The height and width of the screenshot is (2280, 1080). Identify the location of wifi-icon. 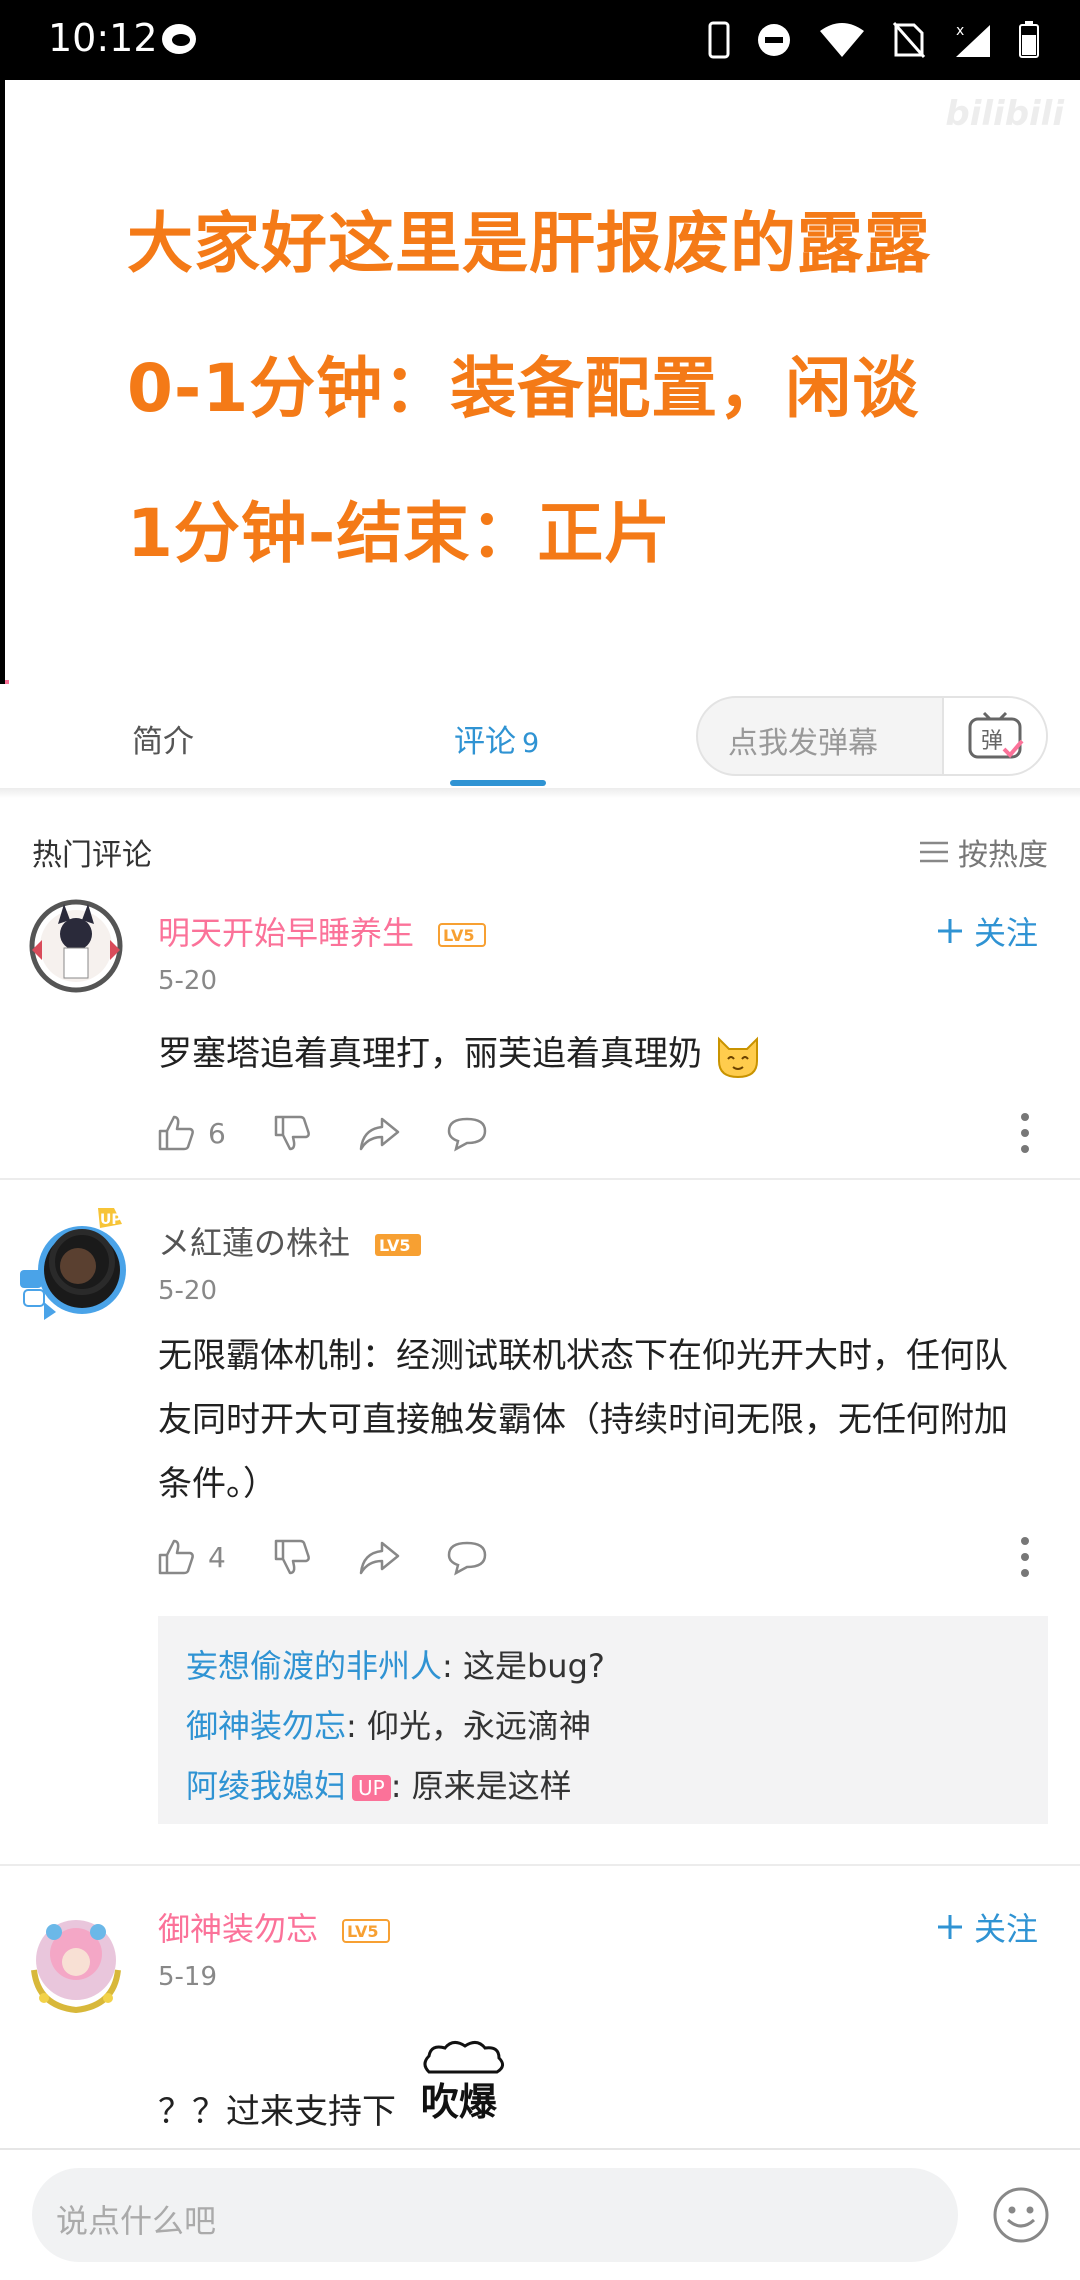
(842, 40).